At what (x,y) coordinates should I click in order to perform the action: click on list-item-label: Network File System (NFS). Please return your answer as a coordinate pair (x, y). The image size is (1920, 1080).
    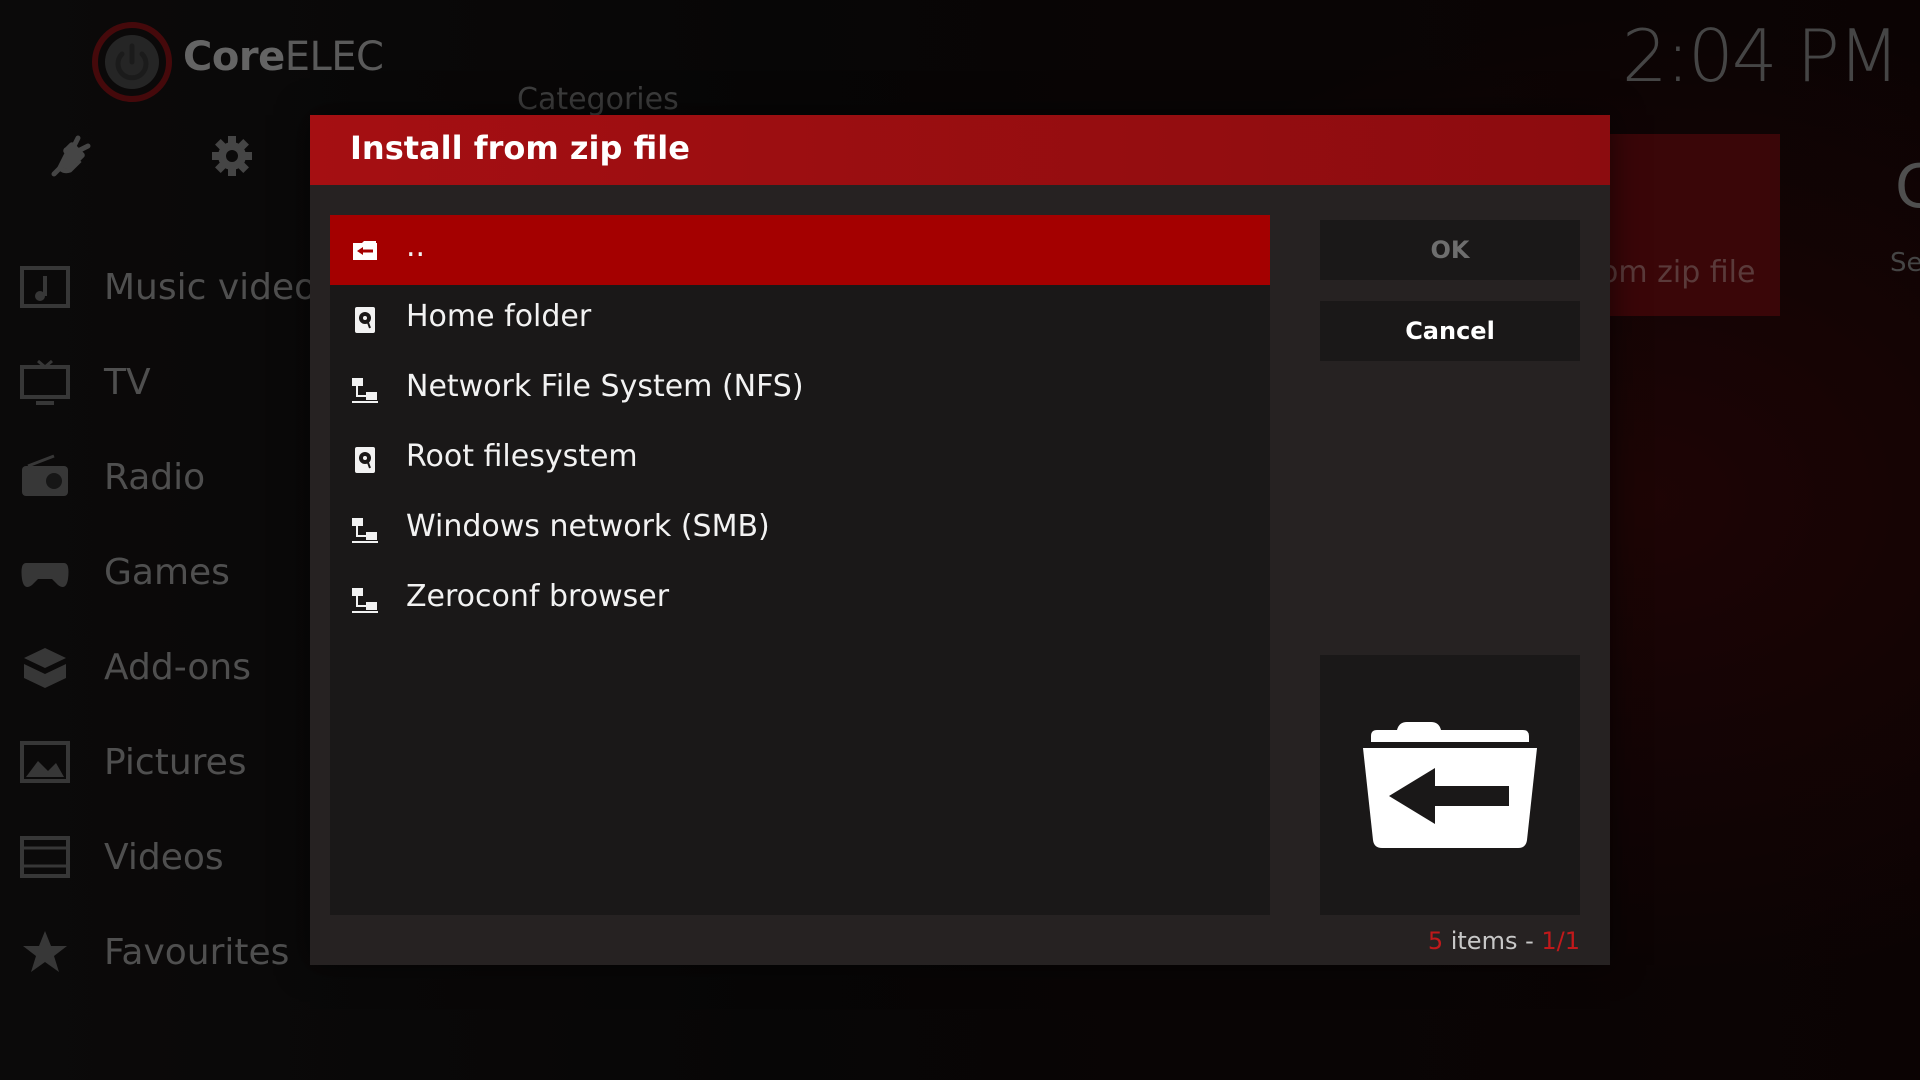
    Looking at the image, I should click on (605, 386).